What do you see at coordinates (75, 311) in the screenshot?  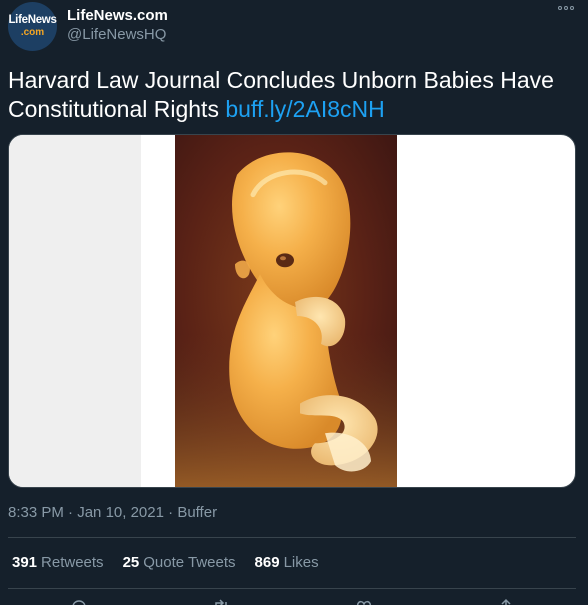 I see `media-left-panel` at bounding box center [75, 311].